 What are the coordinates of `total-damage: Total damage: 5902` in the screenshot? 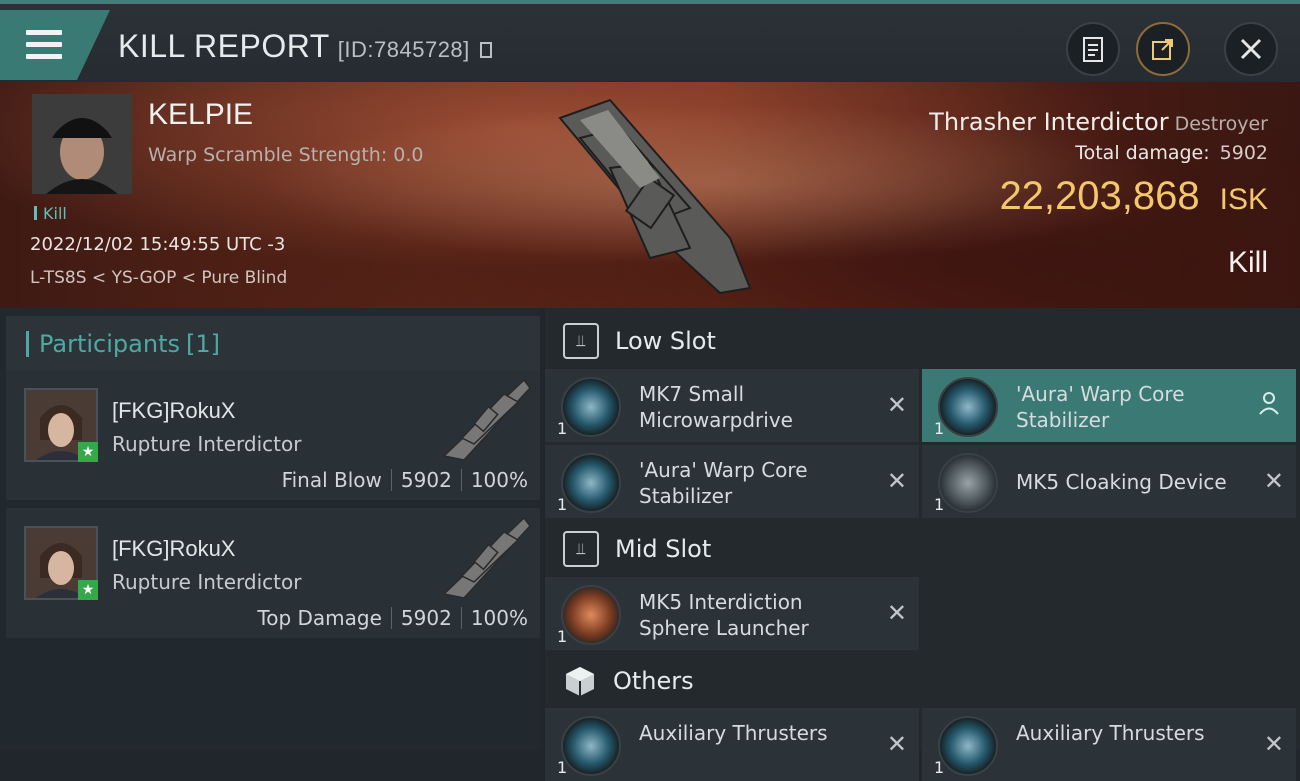 It's located at (1171, 153).